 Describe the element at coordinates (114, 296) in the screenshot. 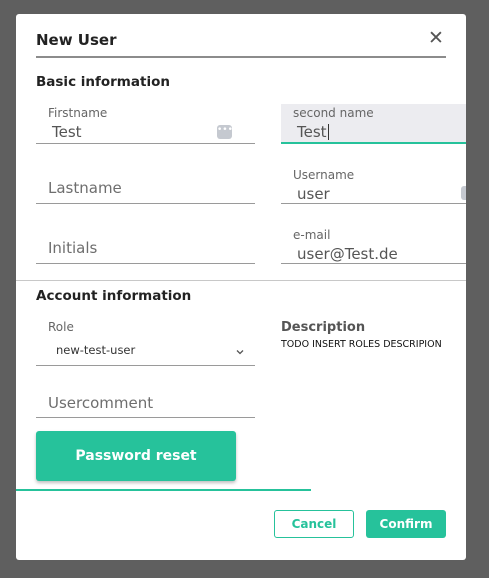

I see `account-information-heading: Account information` at that location.